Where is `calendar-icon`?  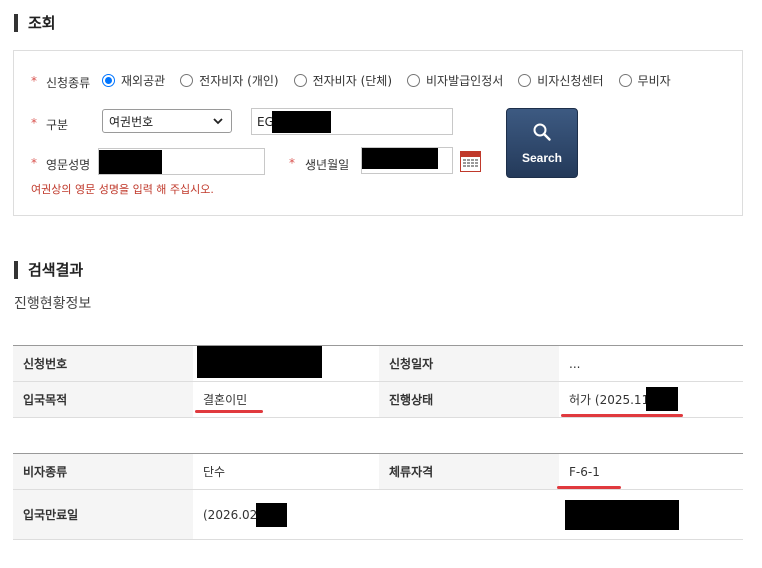 calendar-icon is located at coordinates (470, 161).